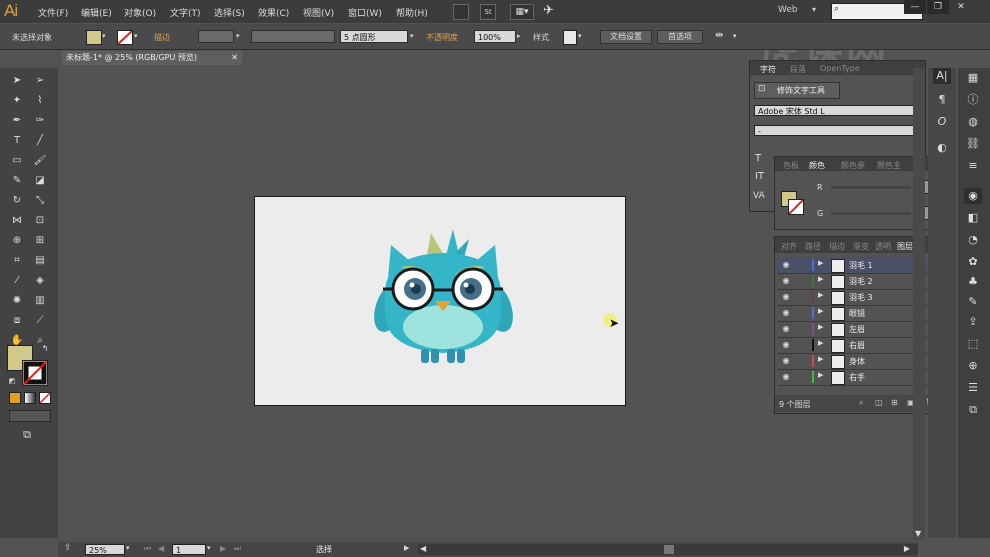 The height and width of the screenshot is (557, 990). What do you see at coordinates (162, 37) in the screenshot?
I see `stroke-label: 描边` at bounding box center [162, 37].